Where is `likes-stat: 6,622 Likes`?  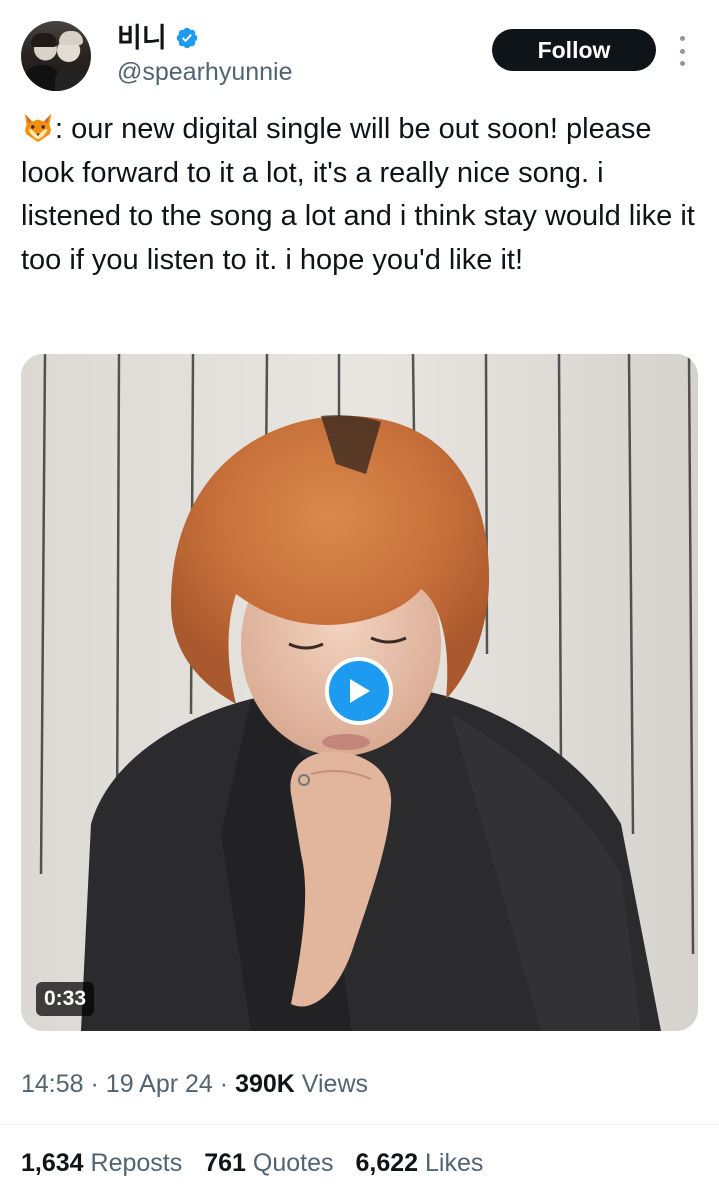
likes-stat: 6,622 Likes is located at coordinates (420, 1163).